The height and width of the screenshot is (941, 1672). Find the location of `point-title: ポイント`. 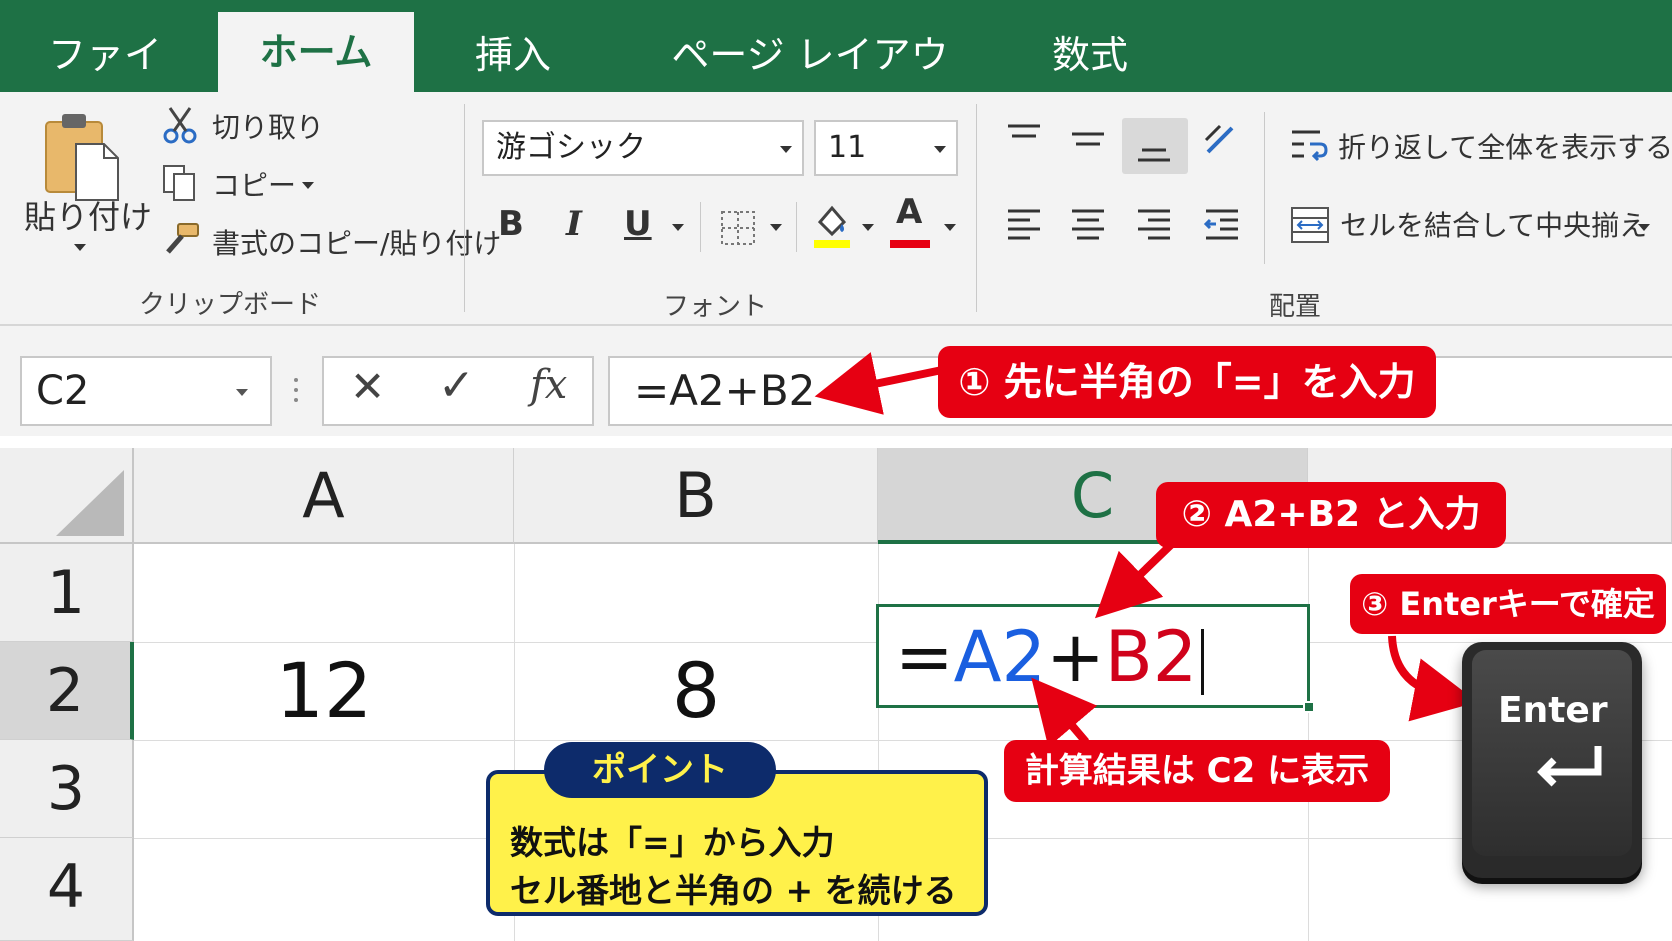

point-title: ポイント is located at coordinates (660, 770).